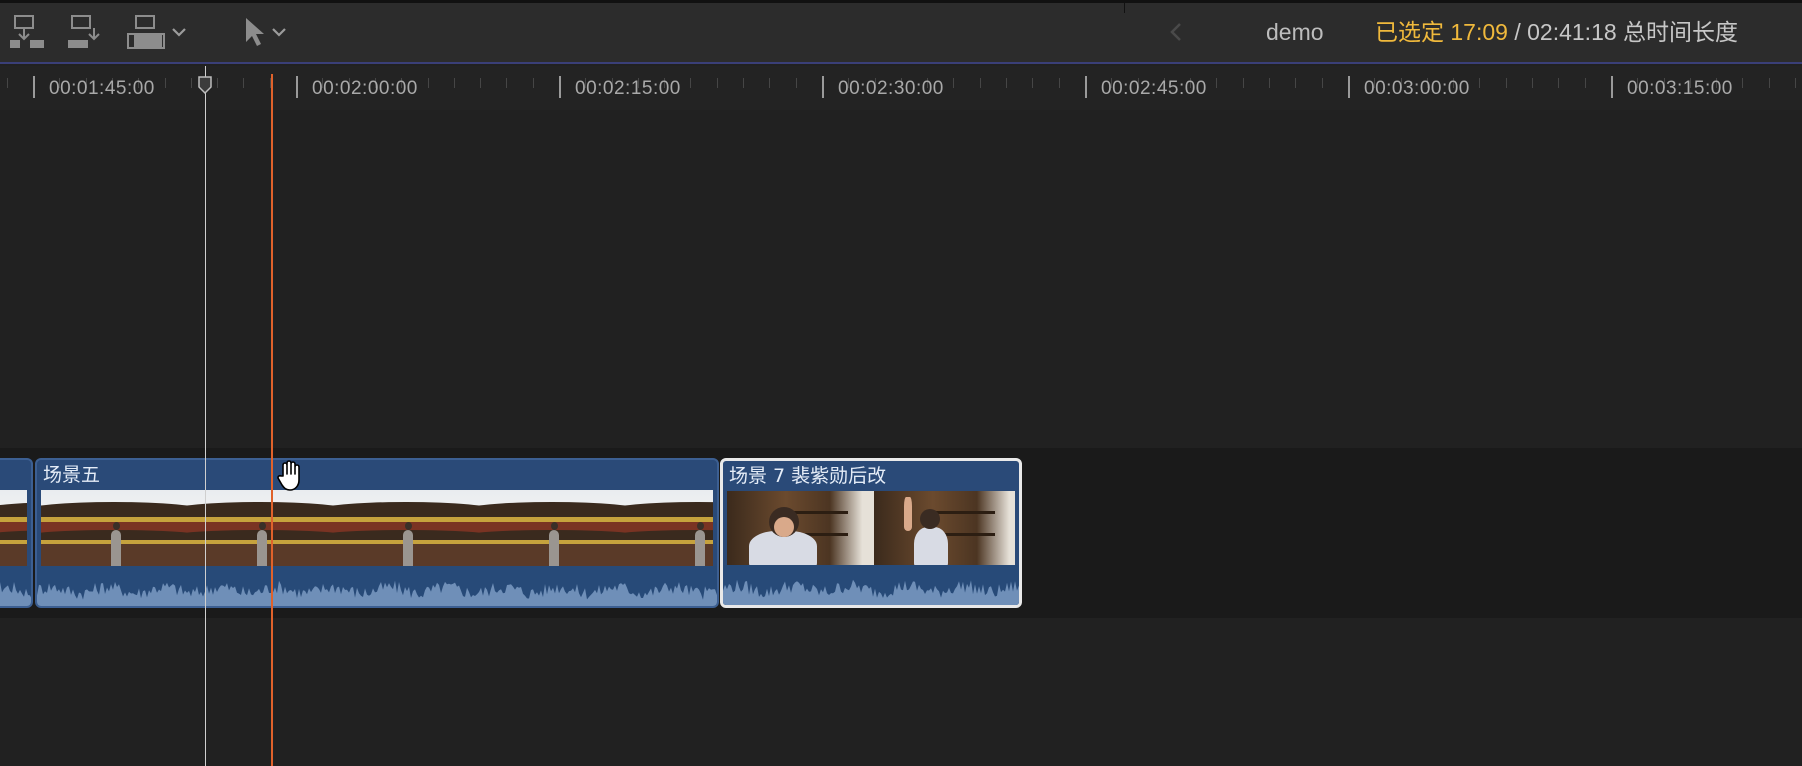 The width and height of the screenshot is (1802, 766). I want to click on total-duration: / 02:41:18 总时间长度, so click(1623, 32).